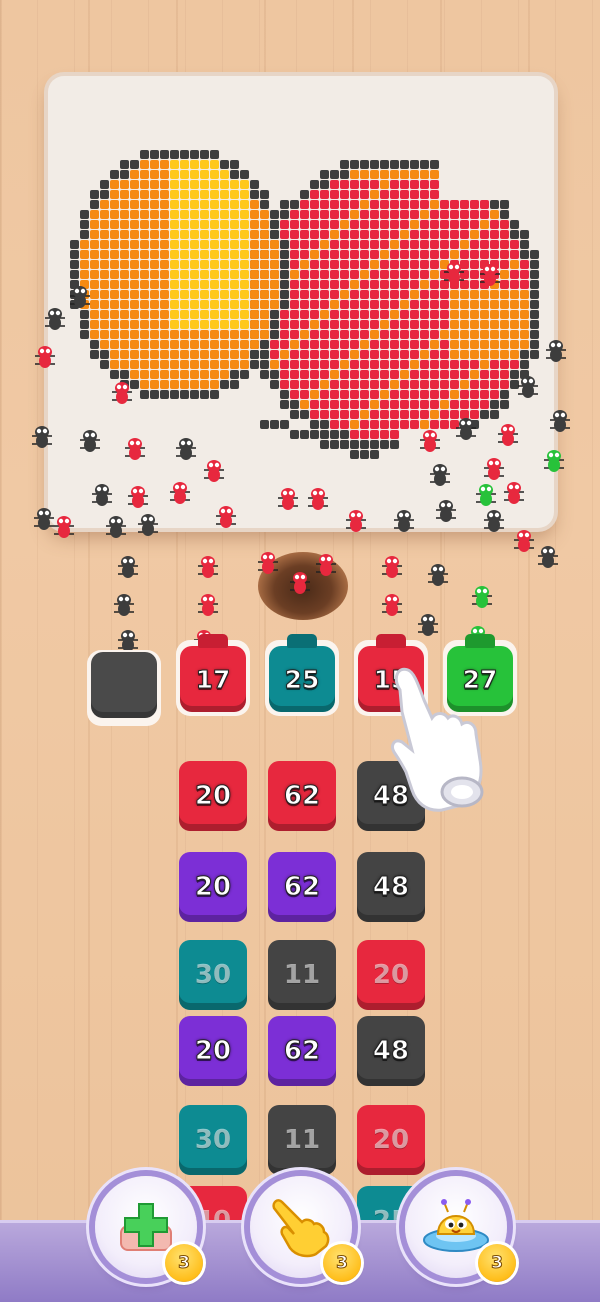 This screenshot has height=1302, width=600. Describe the element at coordinates (124, 685) in the screenshot. I see `jar-empty` at that location.